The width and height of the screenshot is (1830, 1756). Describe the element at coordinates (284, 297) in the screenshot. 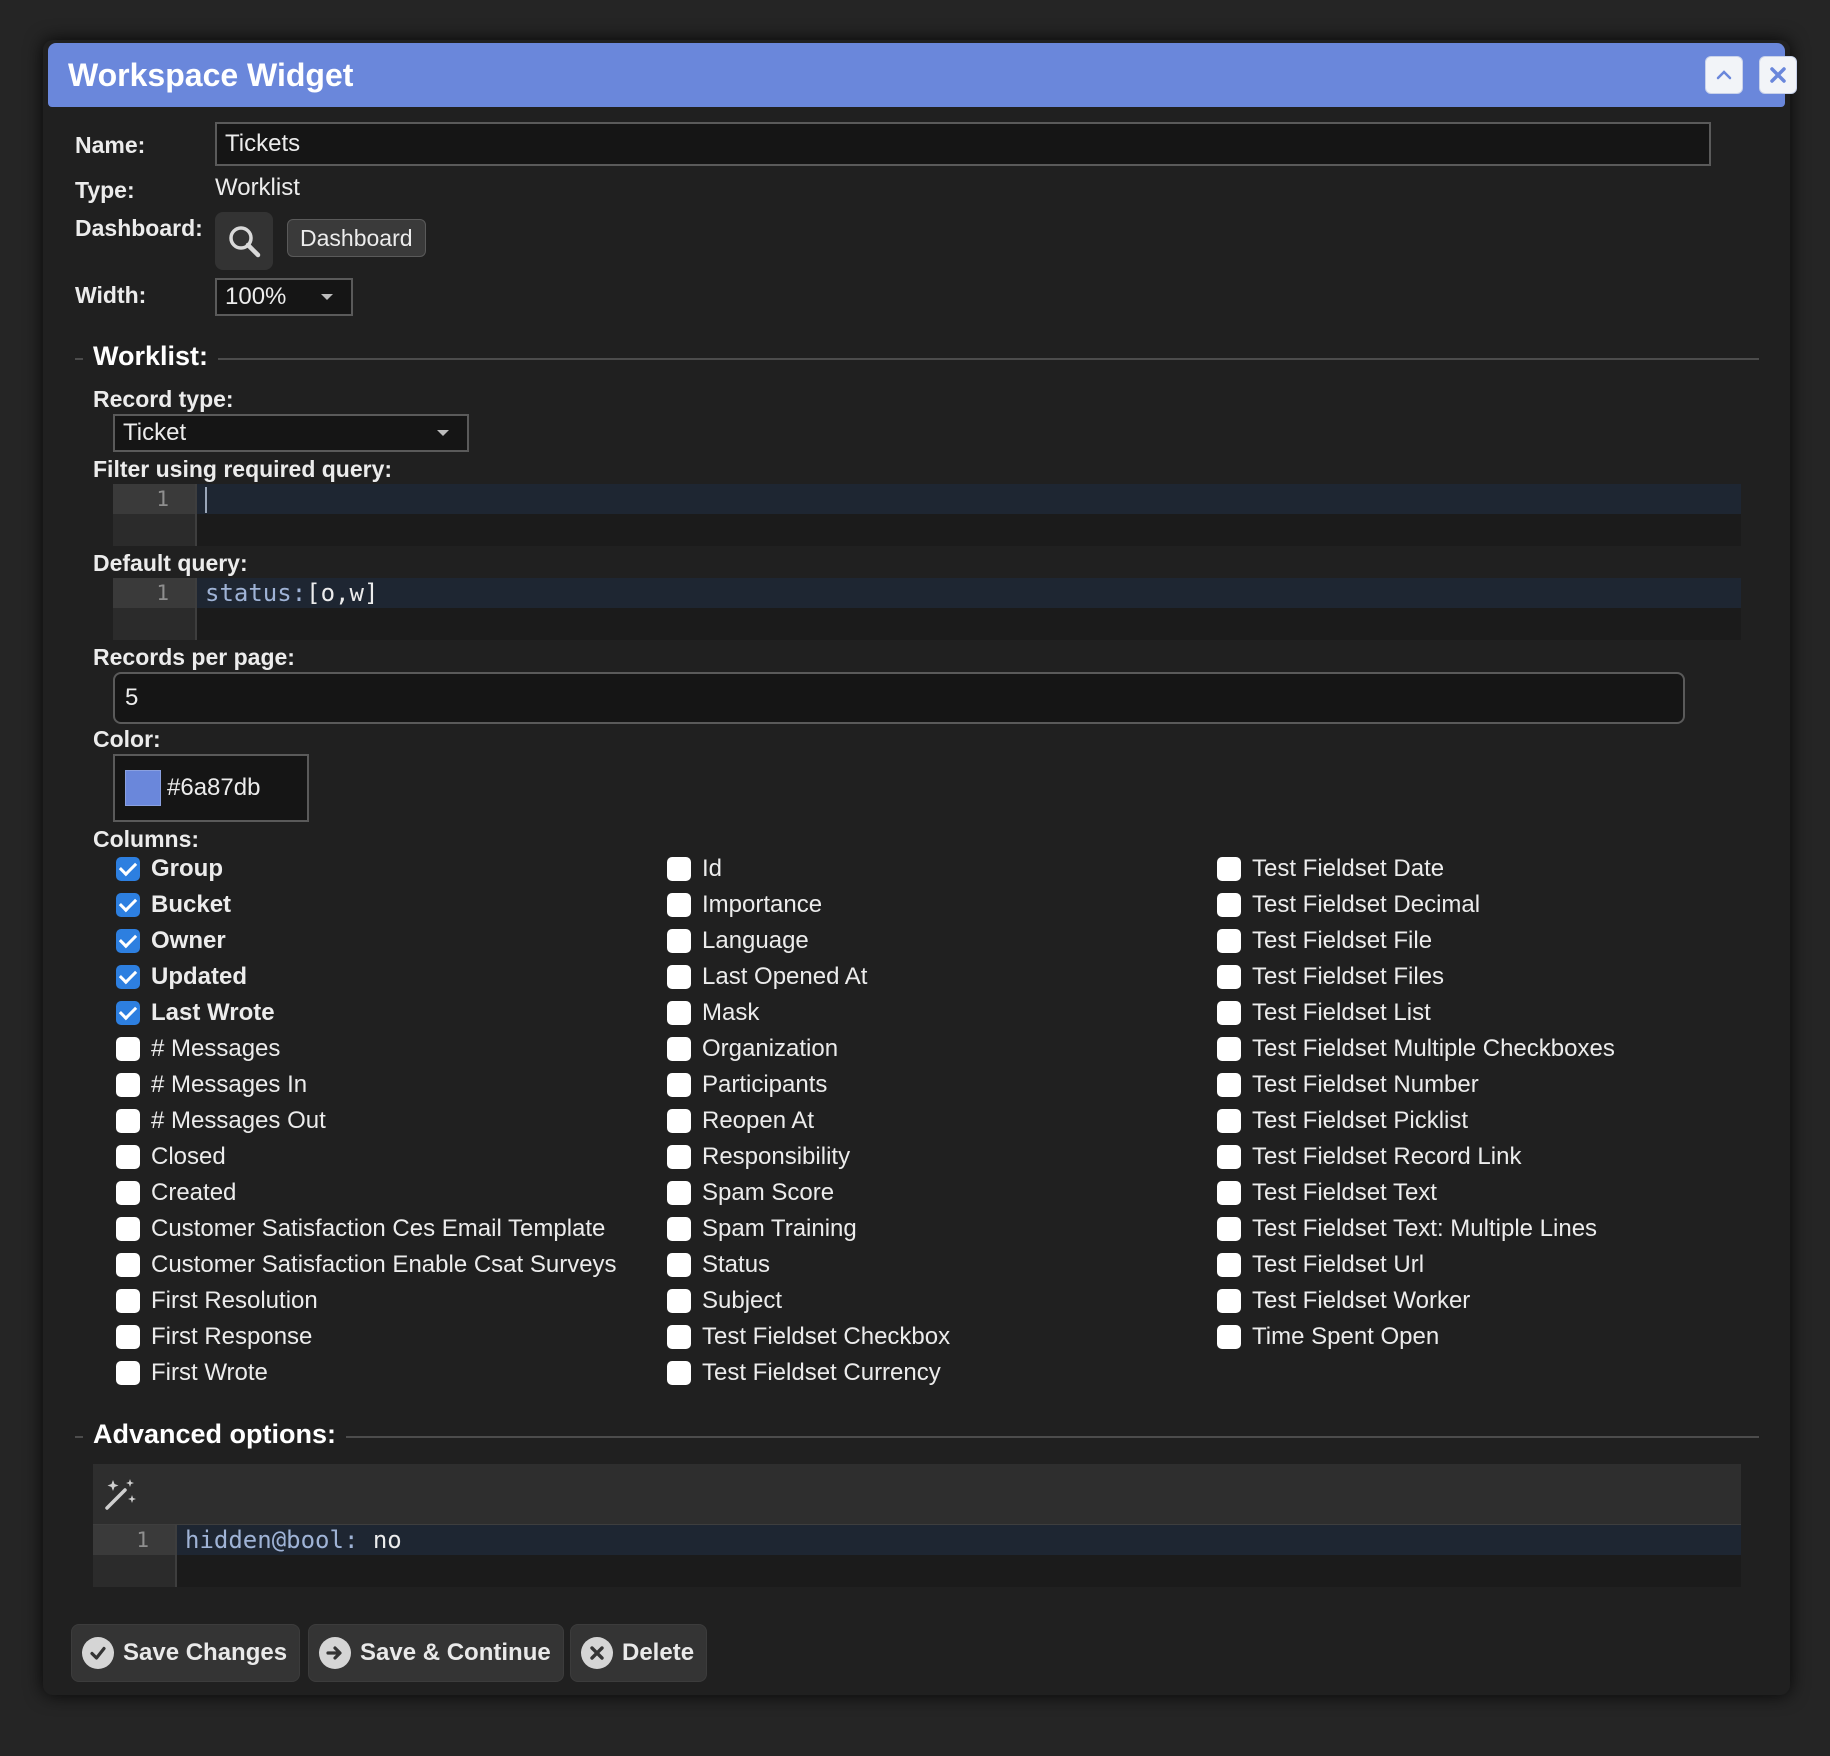

I see `width-select: 100%` at that location.